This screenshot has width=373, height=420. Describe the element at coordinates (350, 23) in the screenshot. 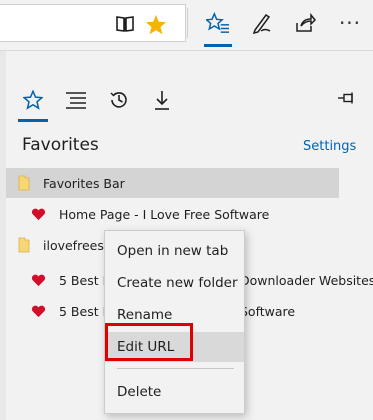

I see `more-icon: ···` at that location.